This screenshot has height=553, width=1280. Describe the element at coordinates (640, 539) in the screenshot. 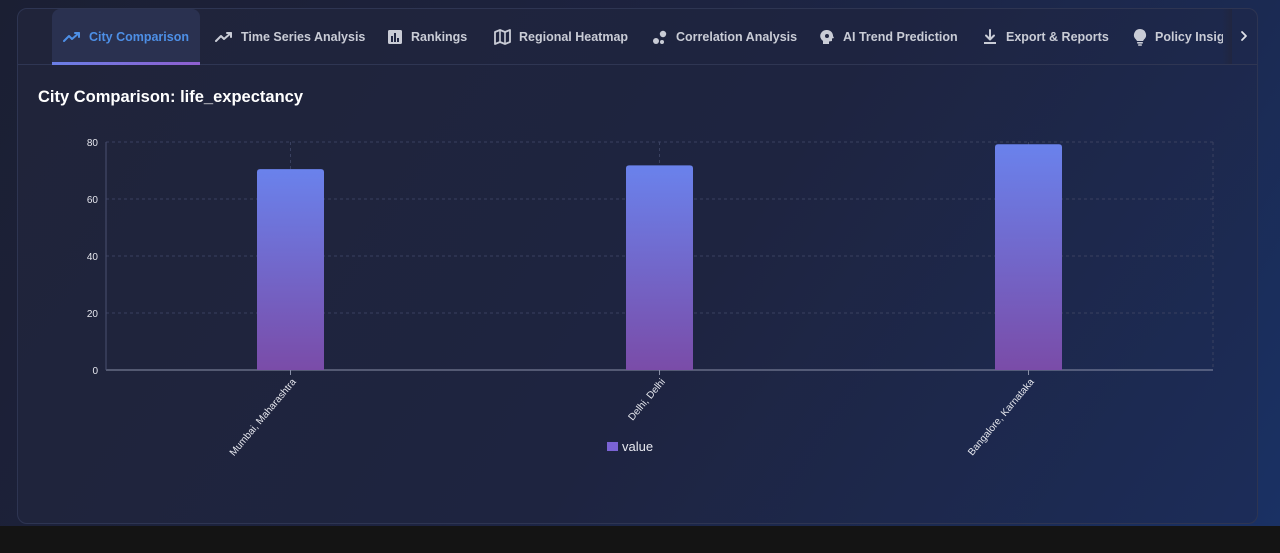

I see `bottom-bar` at that location.